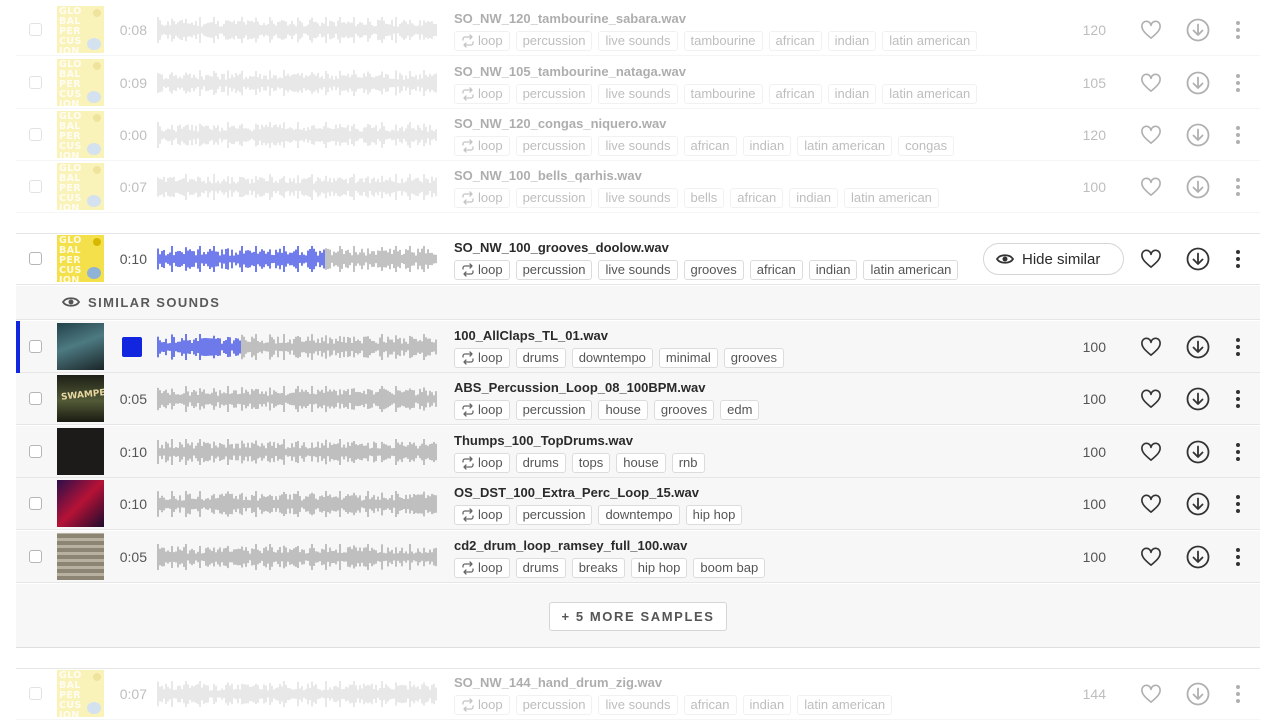 This screenshot has height=720, width=1280. Describe the element at coordinates (688, 358) in the screenshot. I see `tag-minimal: minimal` at that location.